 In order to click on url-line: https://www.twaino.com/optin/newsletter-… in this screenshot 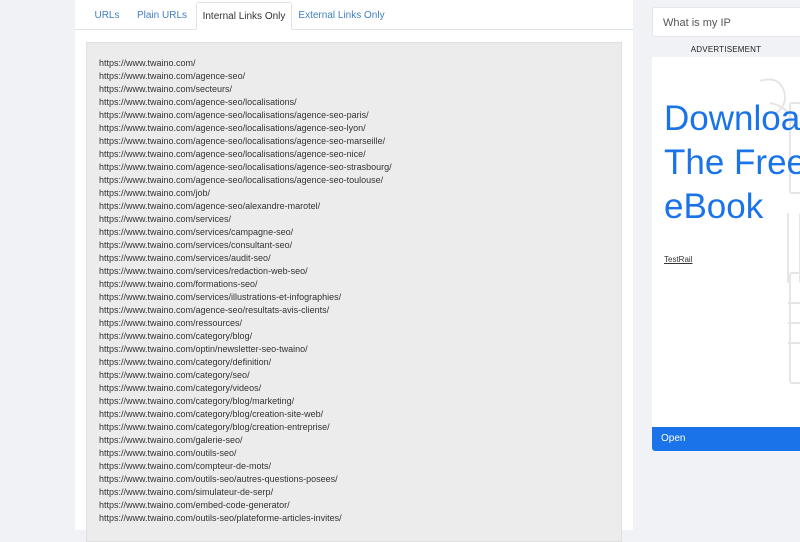, I will do `click(203, 349)`.